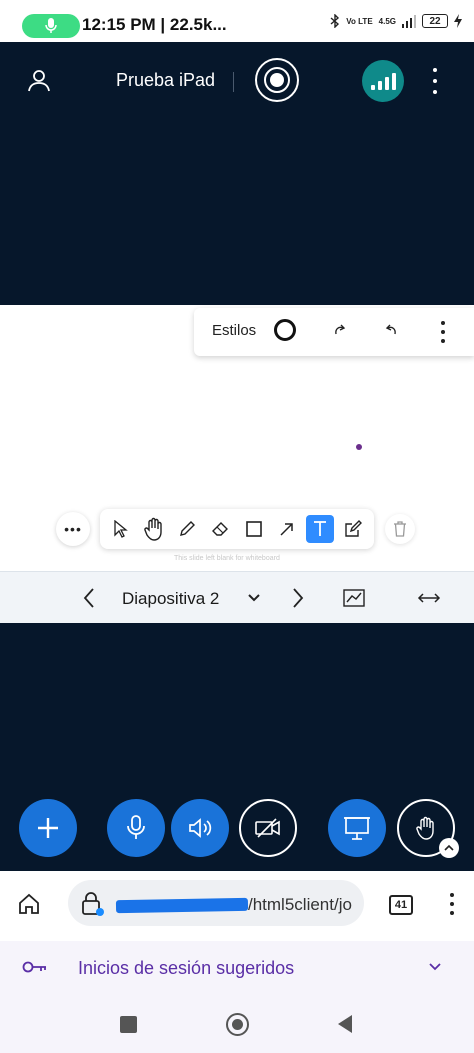 Image resolution: width=474 pixels, height=1053 pixels. I want to click on eraser-tool-button, so click(220, 529).